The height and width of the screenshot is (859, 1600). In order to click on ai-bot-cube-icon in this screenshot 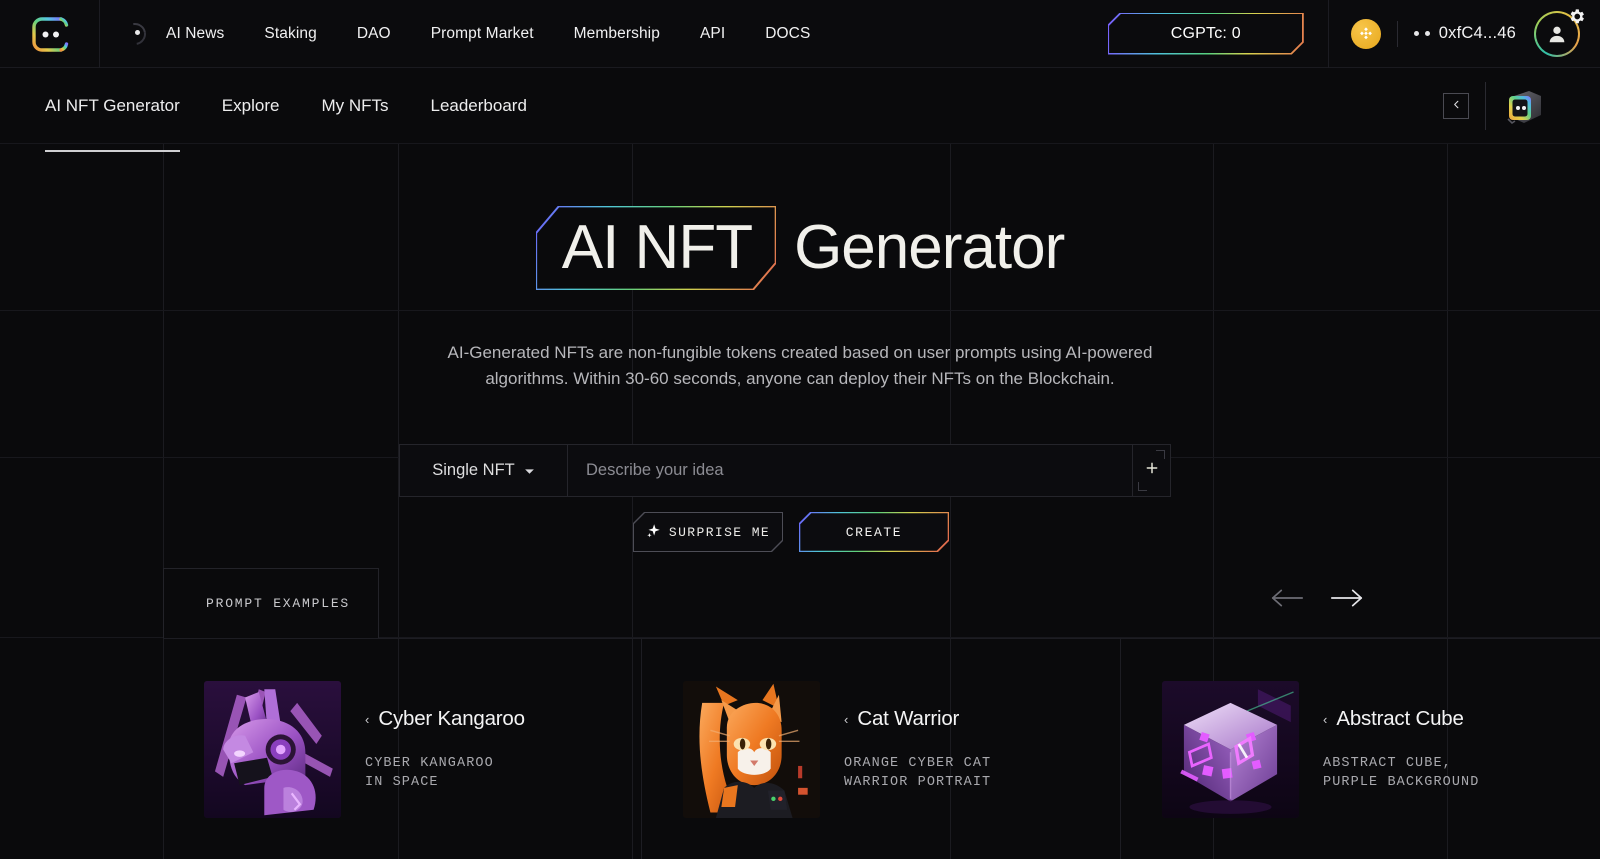, I will do `click(1523, 106)`.